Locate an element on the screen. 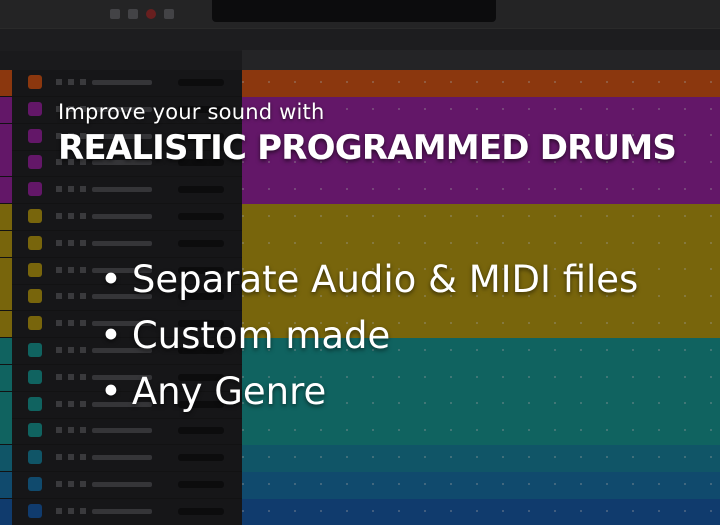  feature-item: • Separate Audio & MIDI files is located at coordinates (369, 280).